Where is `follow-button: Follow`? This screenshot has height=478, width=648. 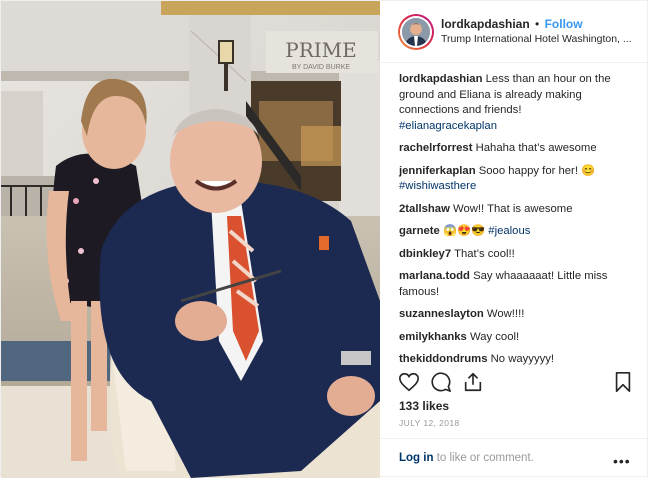
follow-button: Follow is located at coordinates (564, 24).